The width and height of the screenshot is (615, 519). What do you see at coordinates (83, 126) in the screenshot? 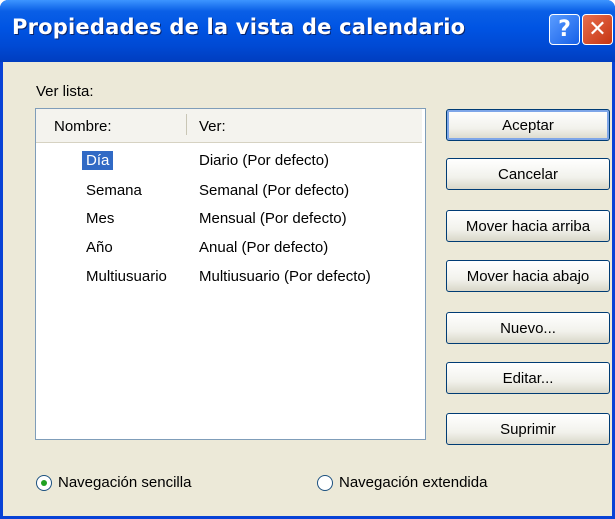
I see `column-header-name: Nombre:` at bounding box center [83, 126].